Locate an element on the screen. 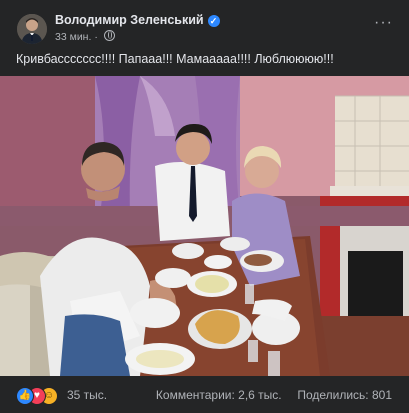 This screenshot has height=413, width=409. post-timestamp: 33 мин. is located at coordinates (73, 37).